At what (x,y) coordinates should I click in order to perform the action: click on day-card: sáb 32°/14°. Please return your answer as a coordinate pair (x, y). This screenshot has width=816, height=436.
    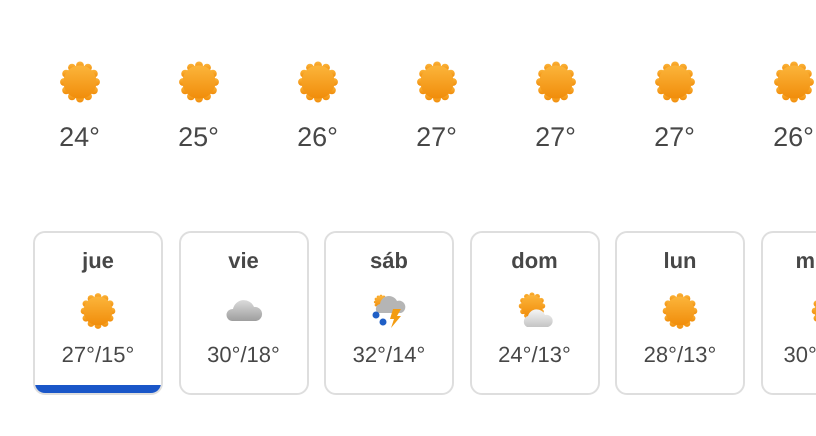
    Looking at the image, I should click on (389, 313).